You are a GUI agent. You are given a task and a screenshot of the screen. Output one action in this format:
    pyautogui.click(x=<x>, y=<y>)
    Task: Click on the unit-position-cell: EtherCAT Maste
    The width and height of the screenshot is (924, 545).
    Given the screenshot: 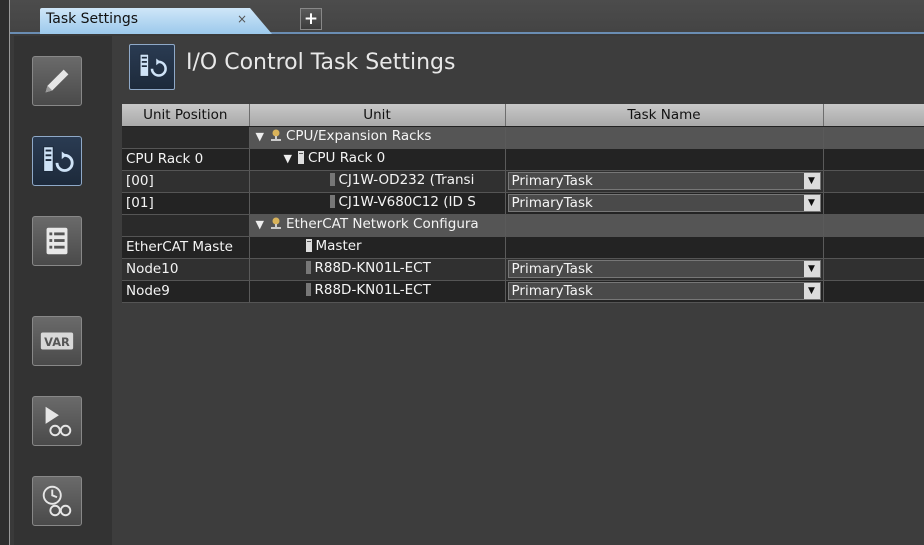 What is the action you would take?
    pyautogui.click(x=186, y=247)
    